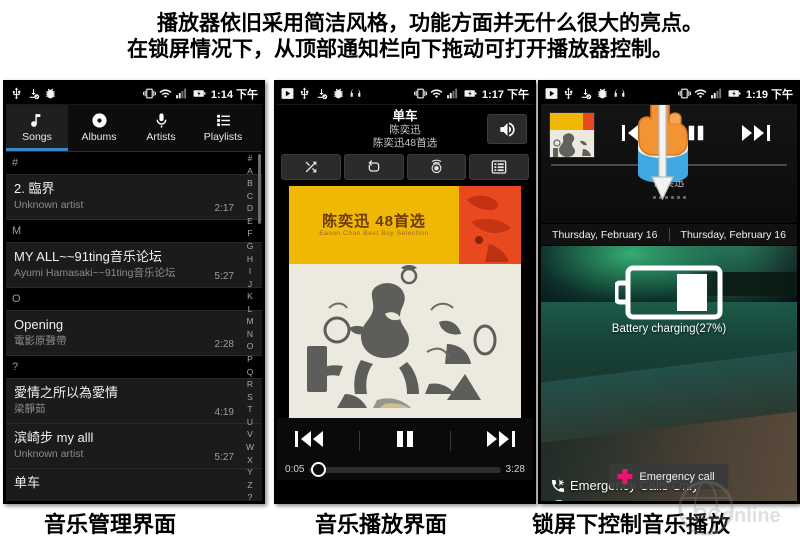 The image size is (800, 551). I want to click on playlist-button, so click(499, 167).